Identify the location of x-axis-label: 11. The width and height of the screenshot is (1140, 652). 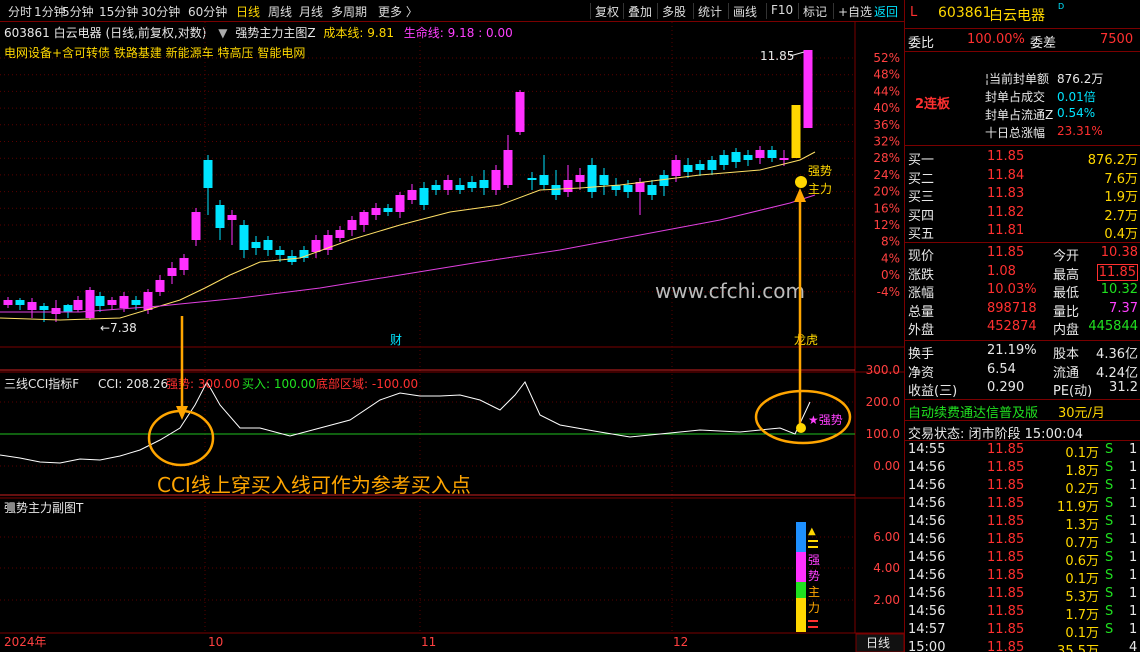
(428, 642).